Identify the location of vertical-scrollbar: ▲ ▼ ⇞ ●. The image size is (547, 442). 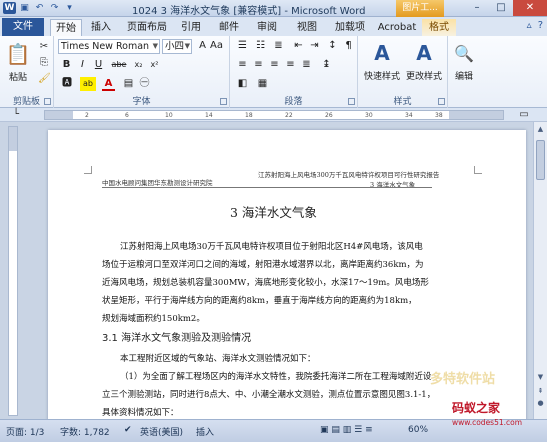
(540, 270).